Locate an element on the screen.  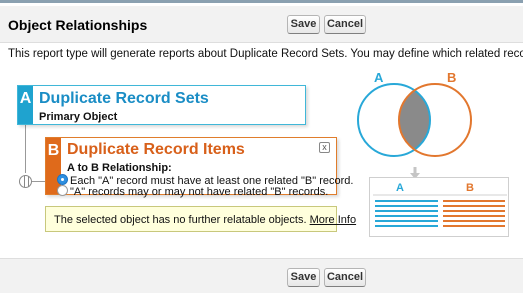
primary-object-card: A Duplicate Record Sets Primary Object is located at coordinates (161, 105).